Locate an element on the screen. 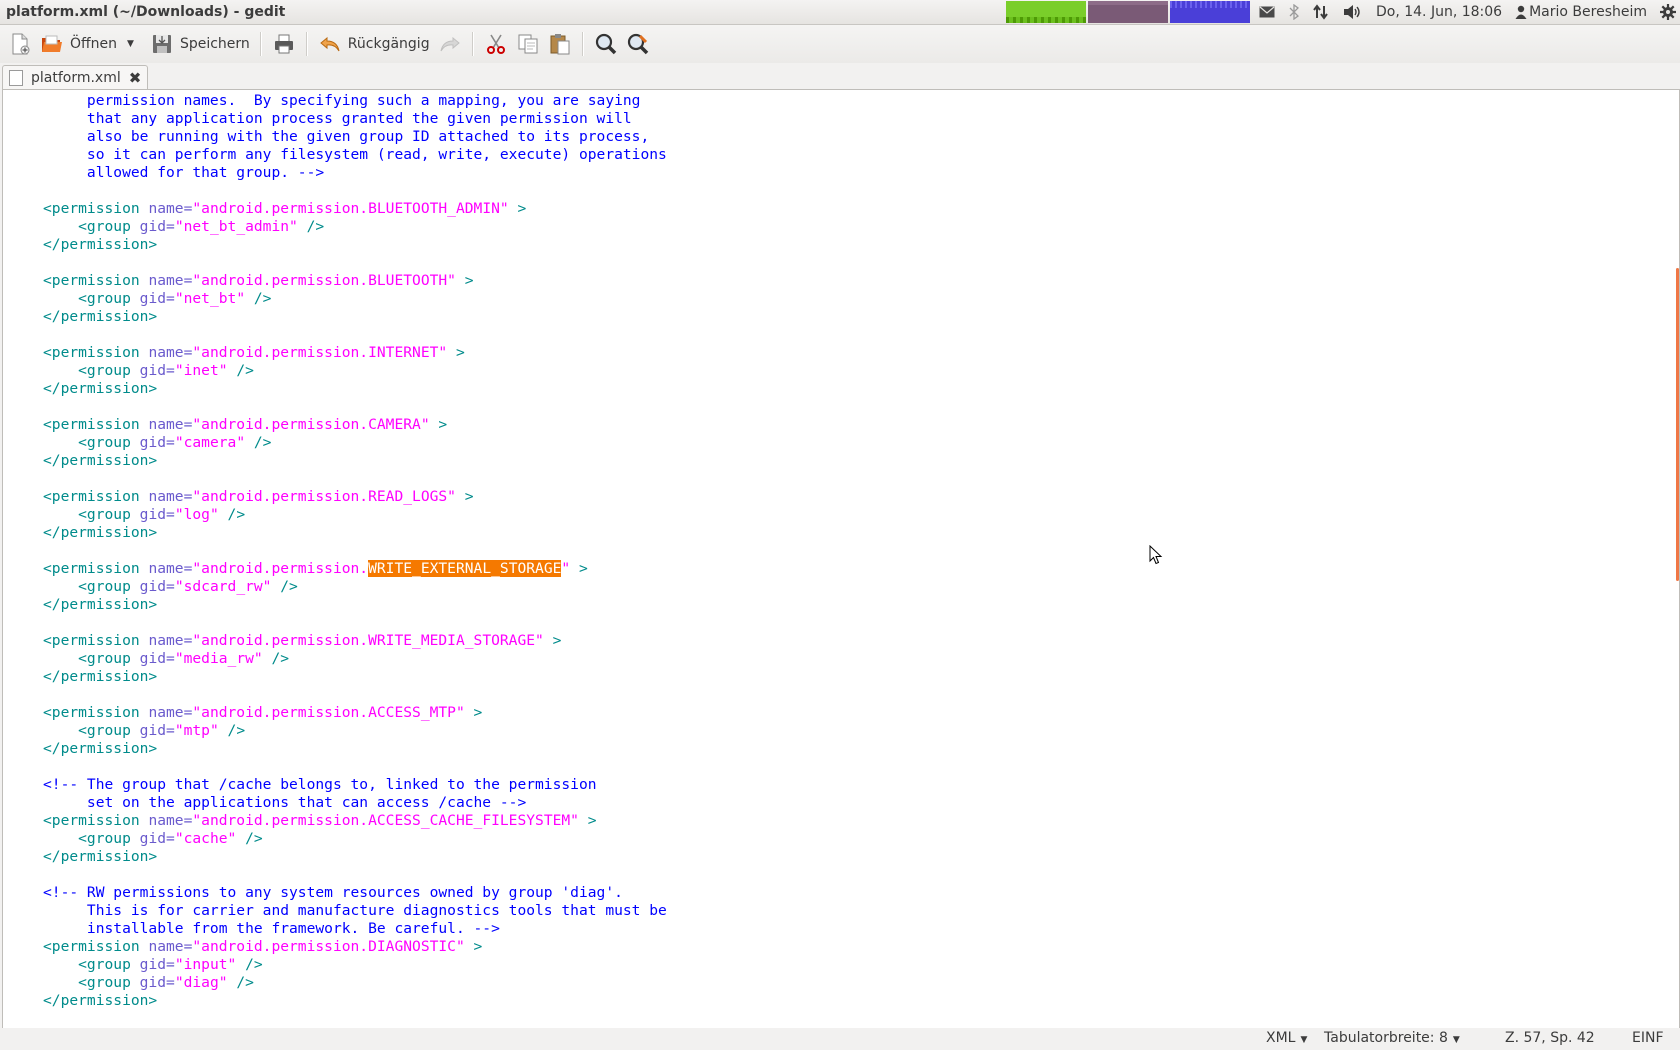 The image size is (1680, 1050). new-document-button is located at coordinates (20, 44).